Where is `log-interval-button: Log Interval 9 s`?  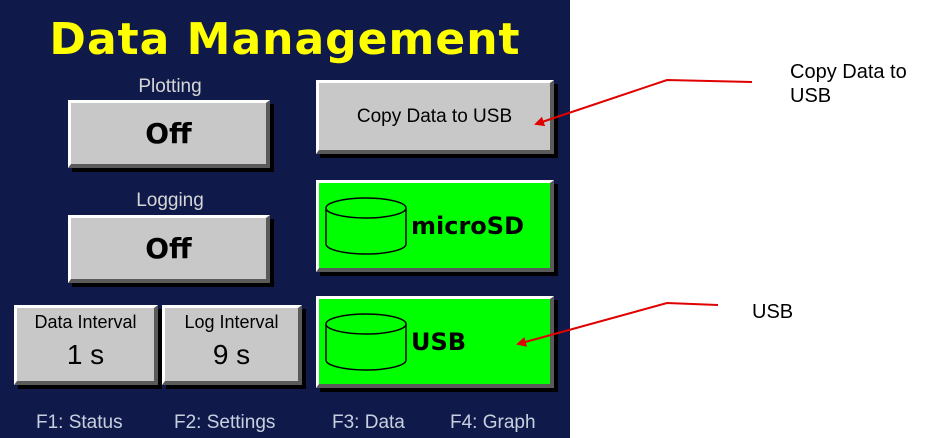 log-interval-button: Log Interval 9 s is located at coordinates (232, 345).